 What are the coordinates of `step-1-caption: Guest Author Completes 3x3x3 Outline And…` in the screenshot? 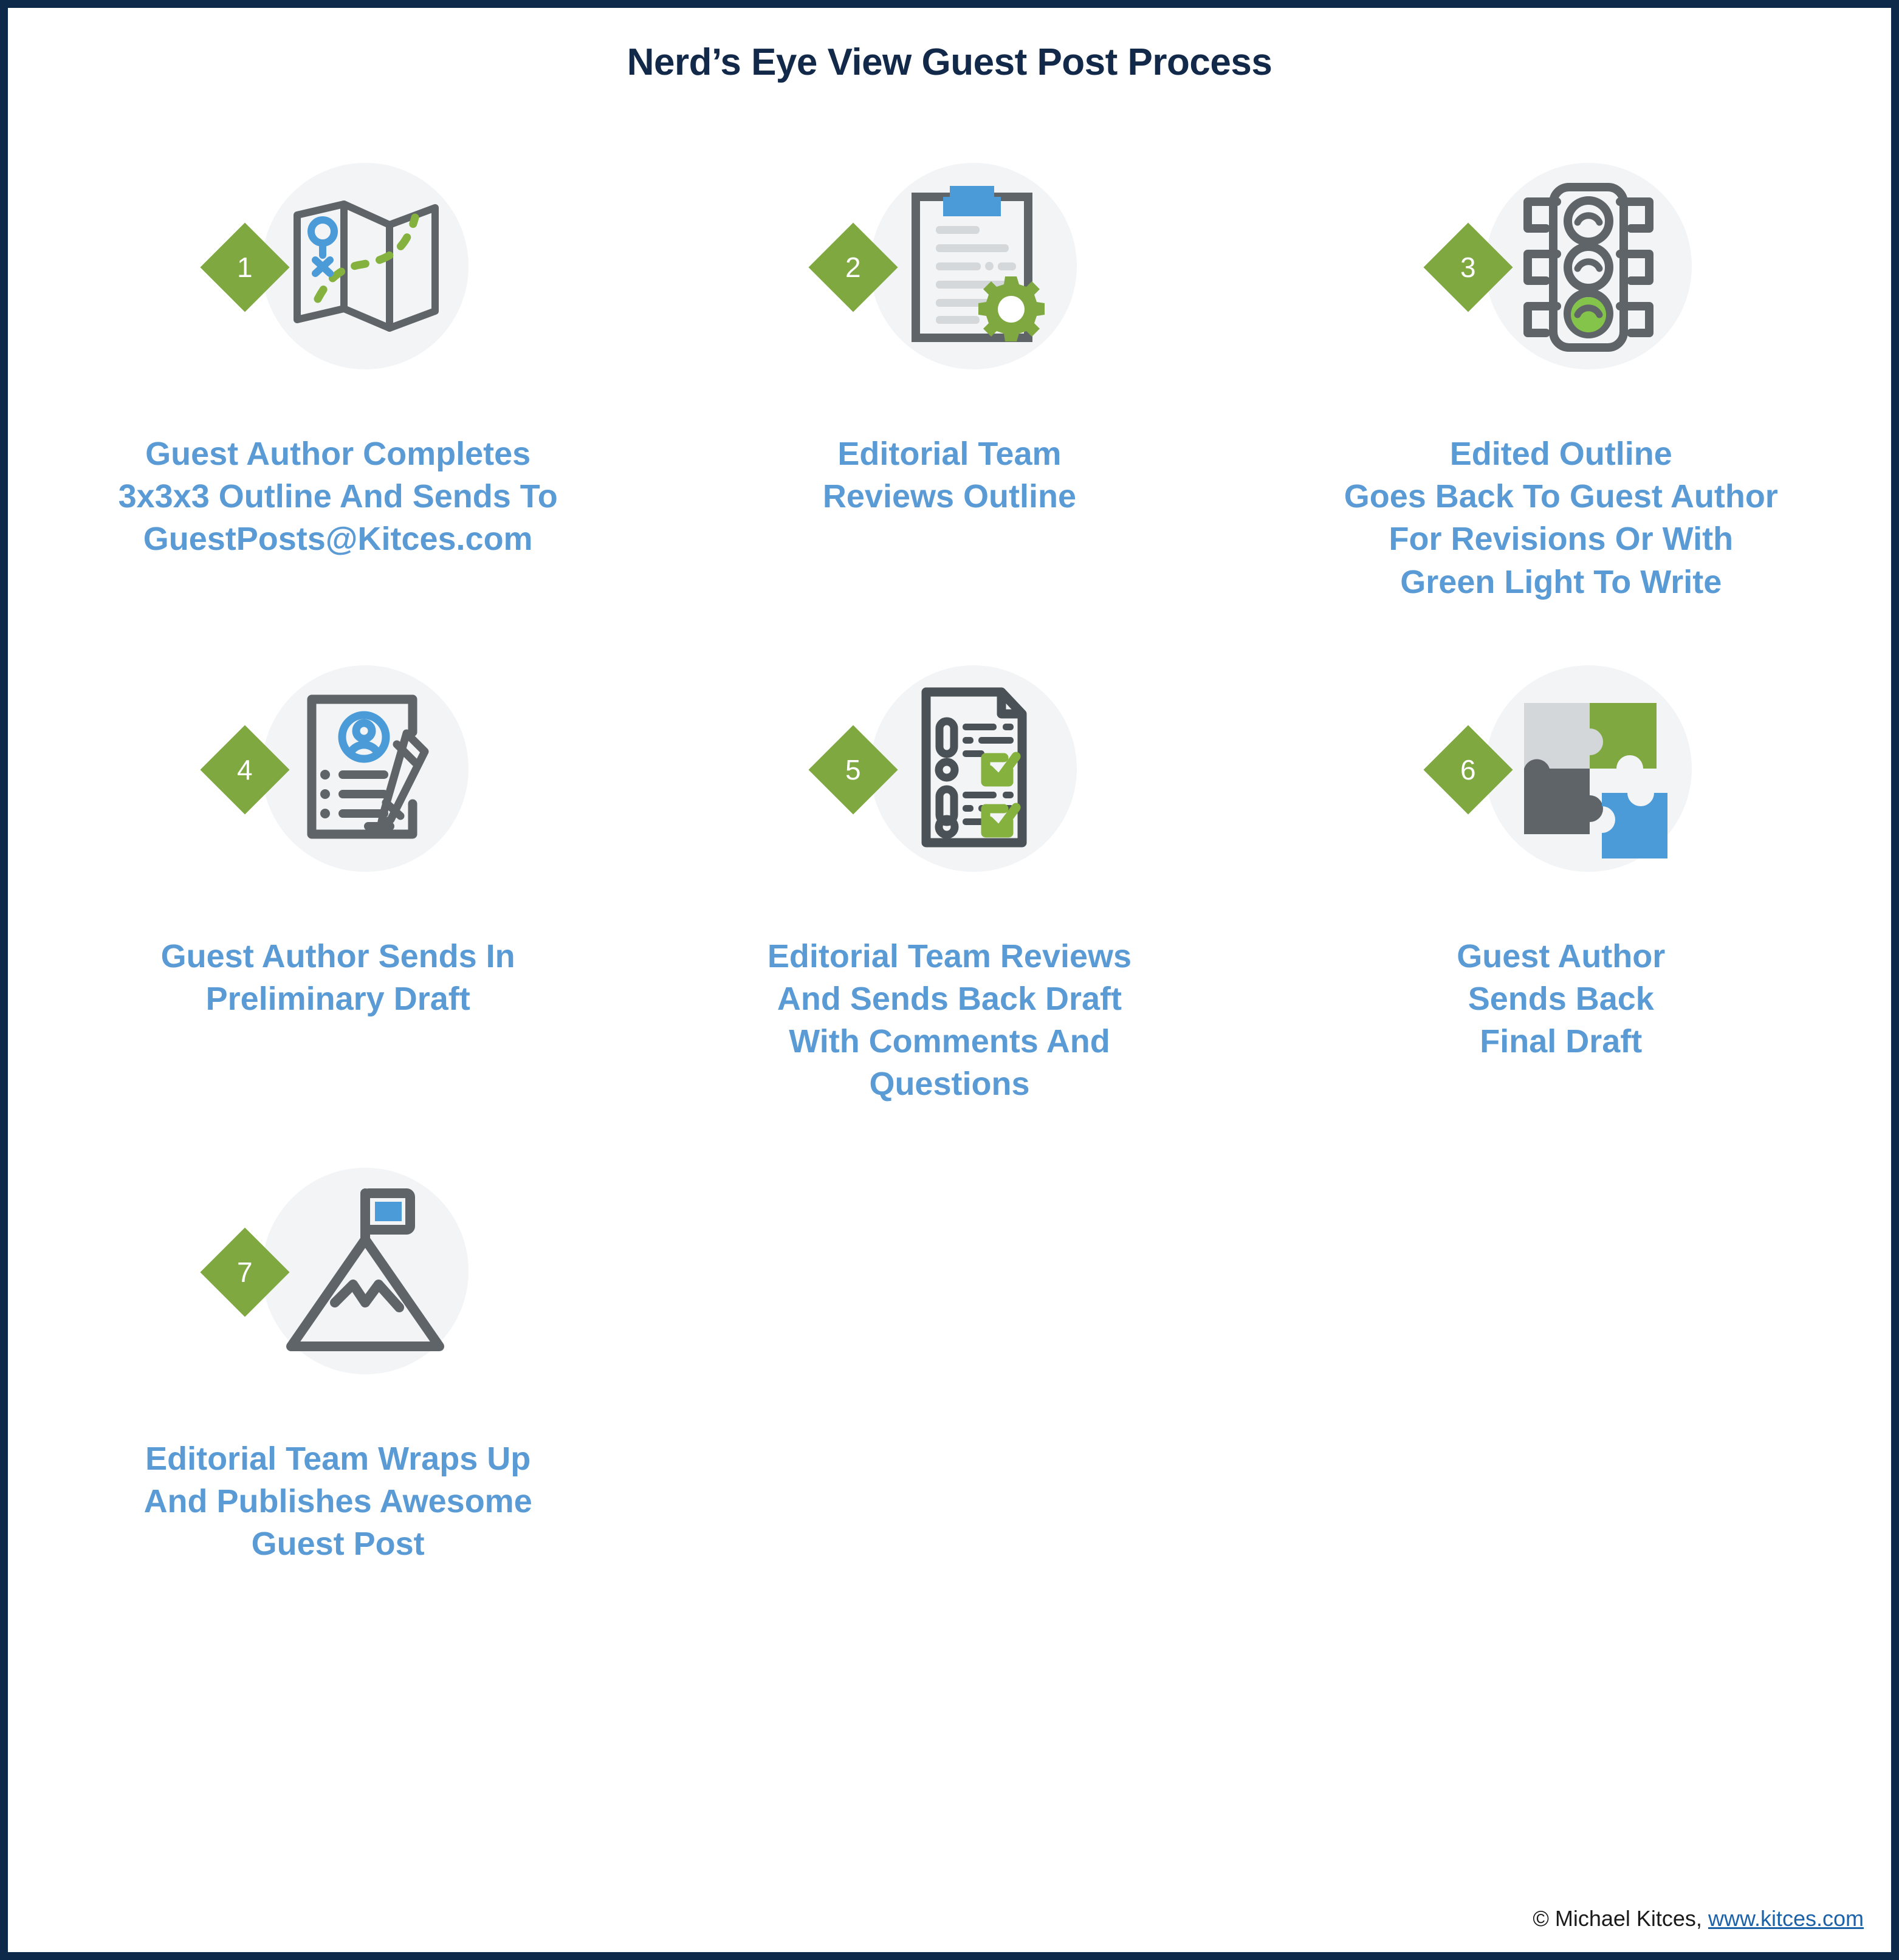 It's located at (338, 497).